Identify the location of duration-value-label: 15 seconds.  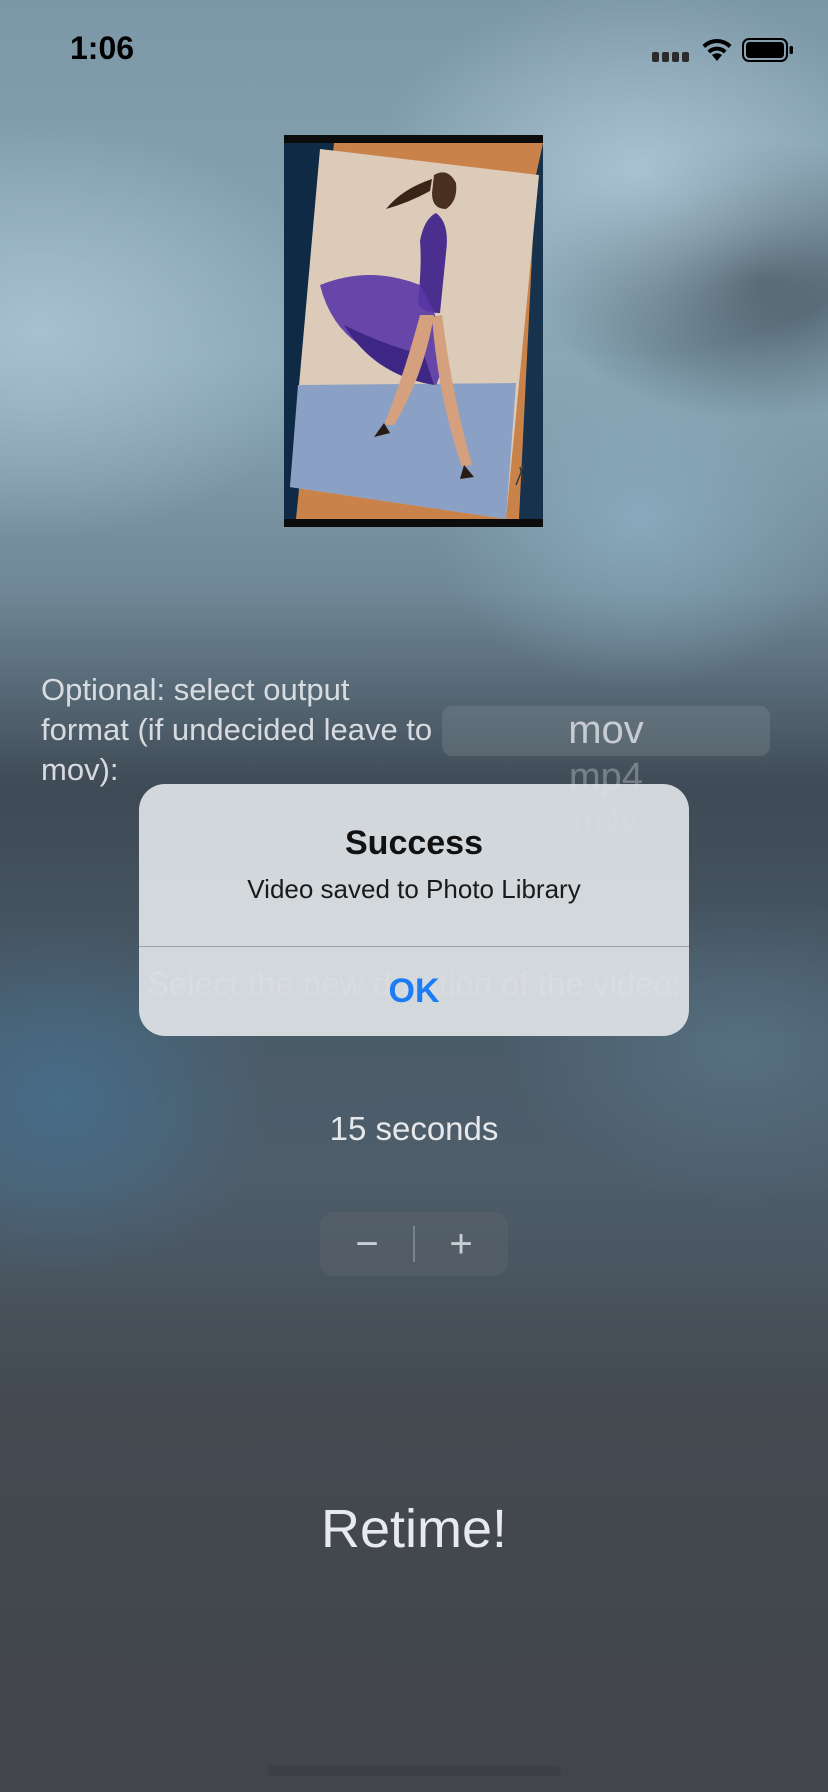
(414, 1128).